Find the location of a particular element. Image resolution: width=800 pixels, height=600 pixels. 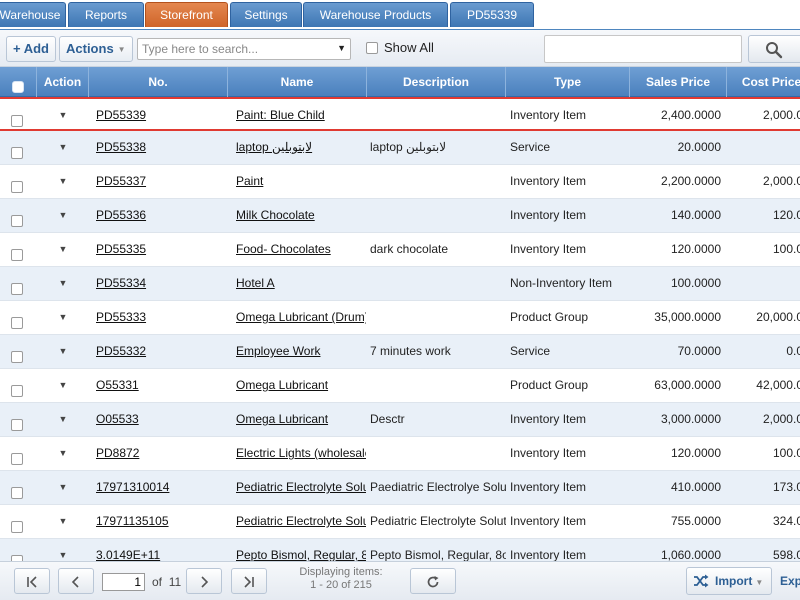

column-header-action: Action is located at coordinates (63, 82).